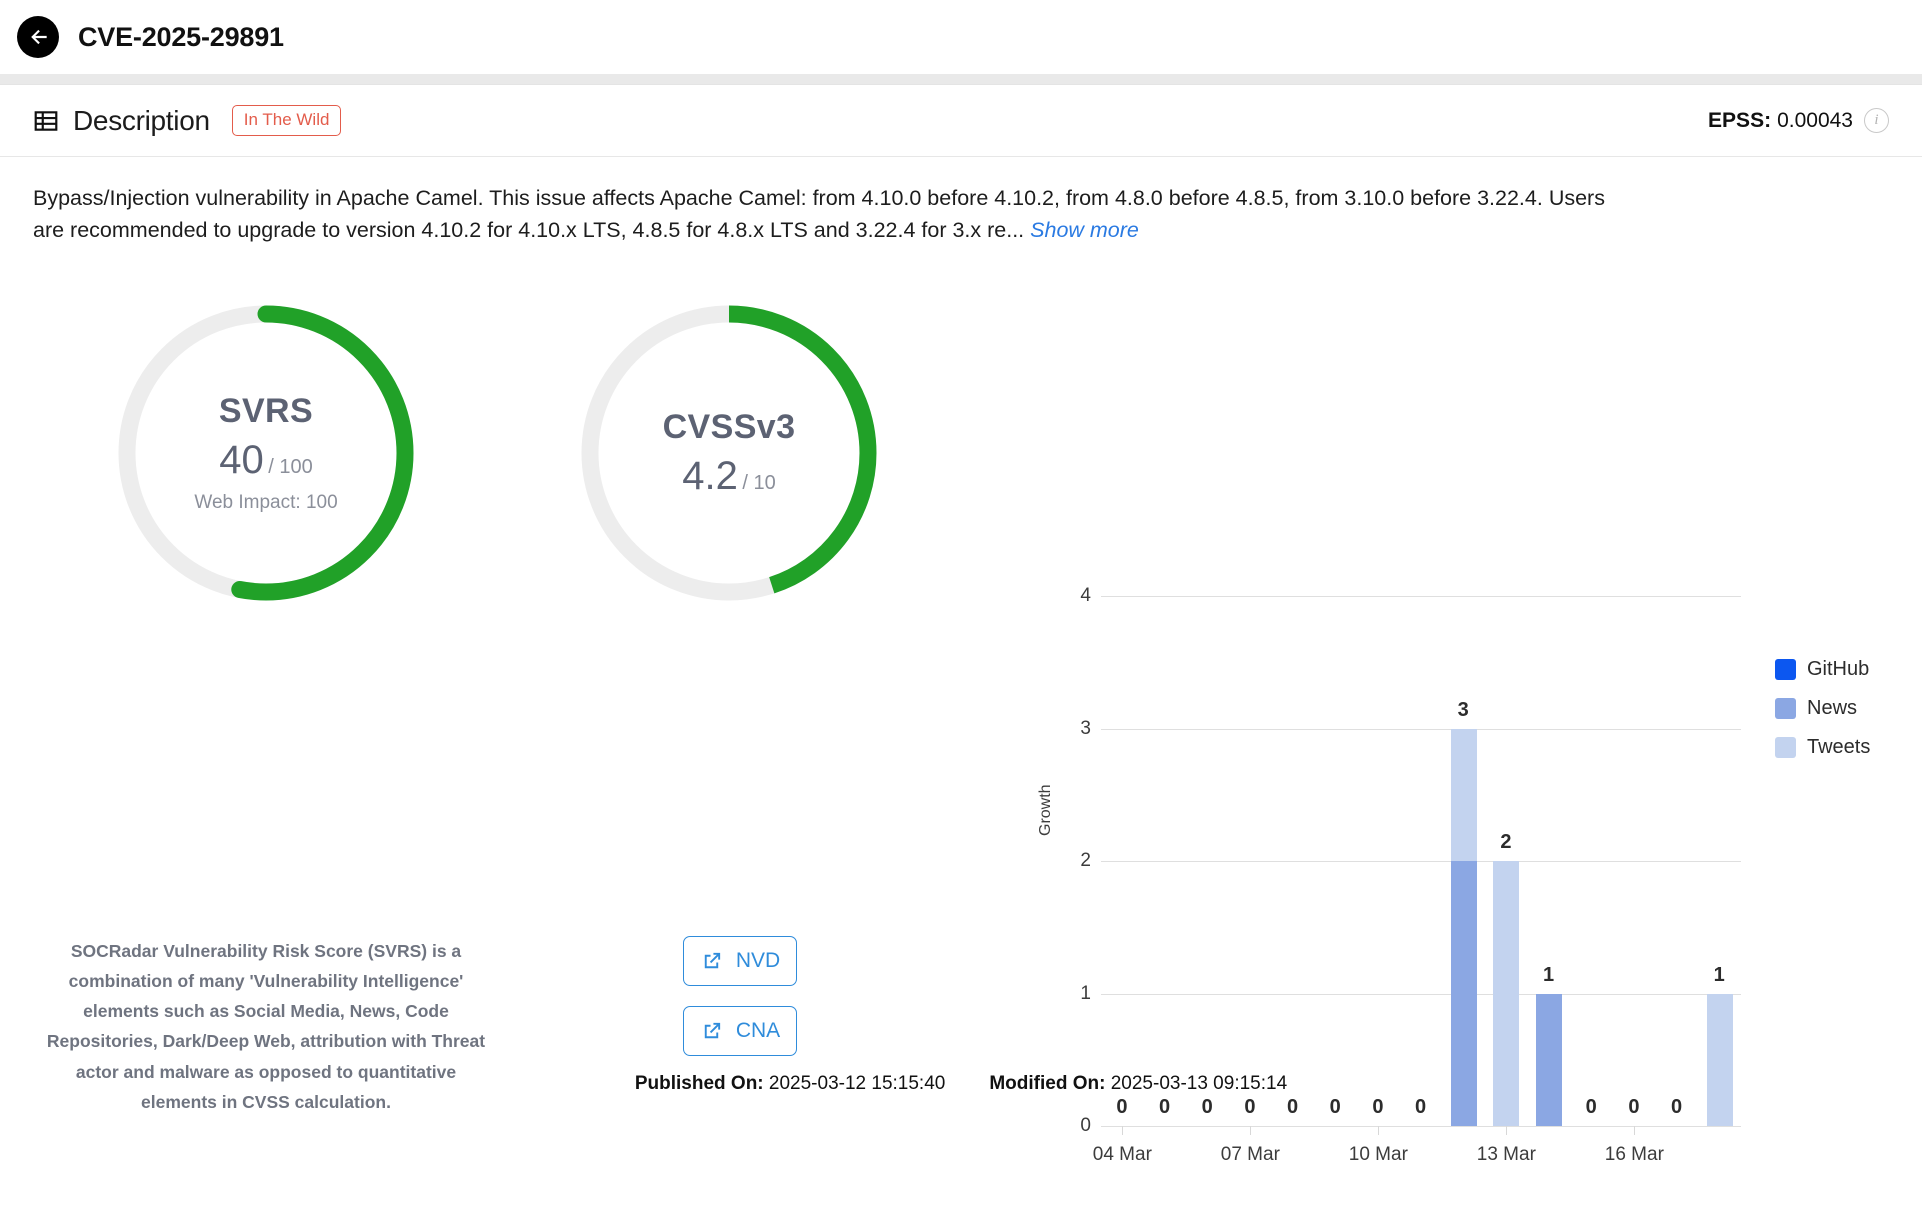 This screenshot has width=1922, height=1216. I want to click on legend-label: GitHub, so click(1838, 669).